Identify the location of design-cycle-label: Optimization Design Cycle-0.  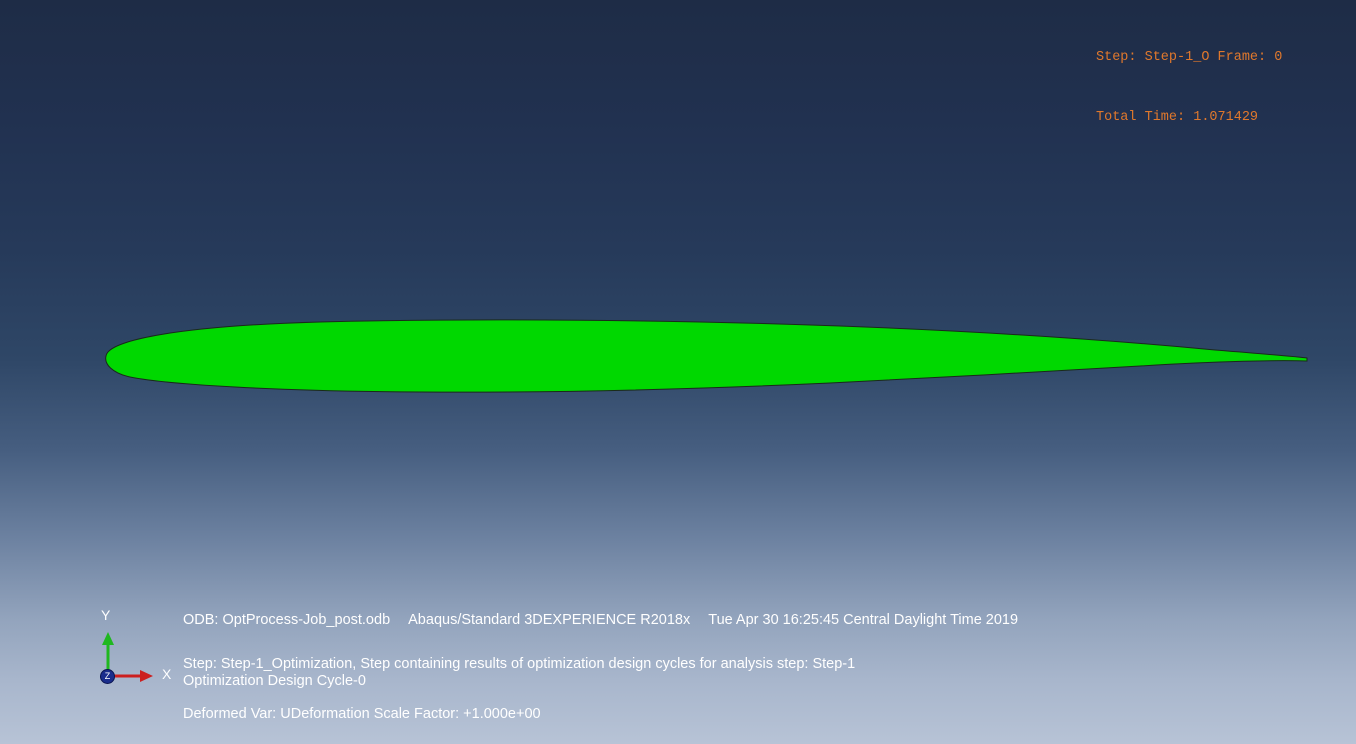
(274, 681).